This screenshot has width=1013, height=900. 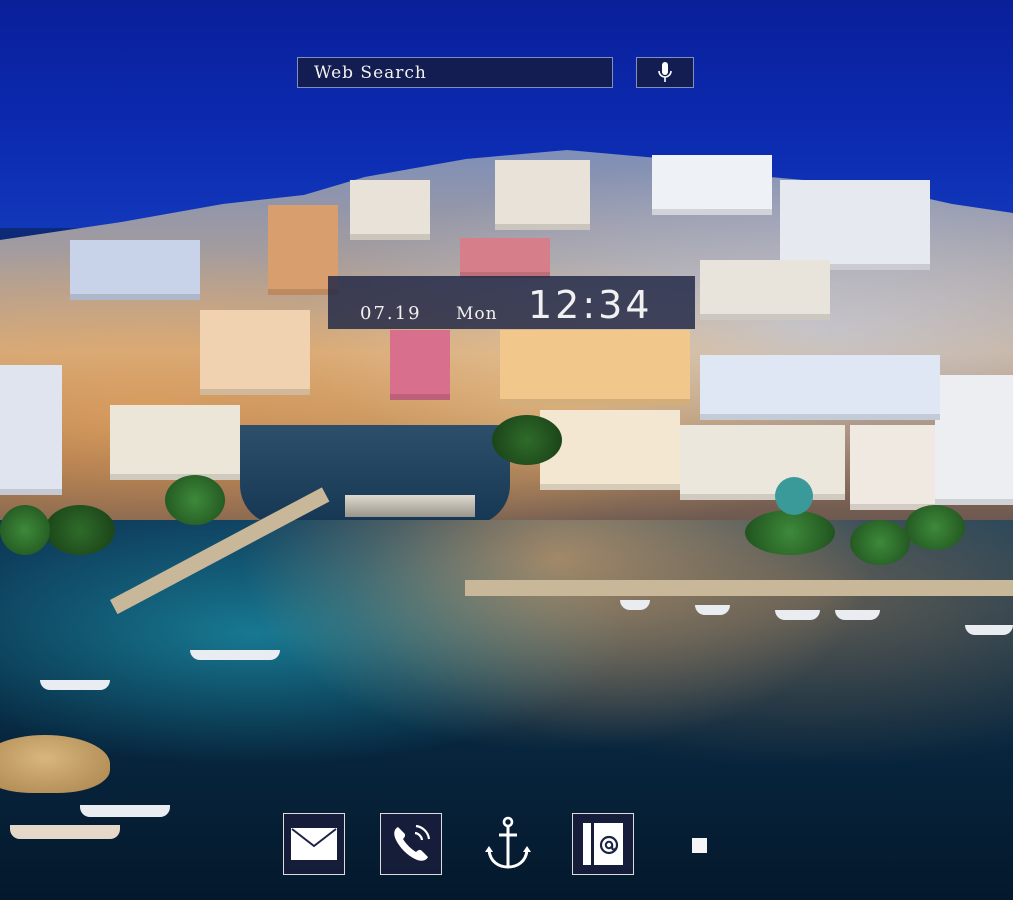 I want to click on clock-date: 07.19, so click(x=391, y=313).